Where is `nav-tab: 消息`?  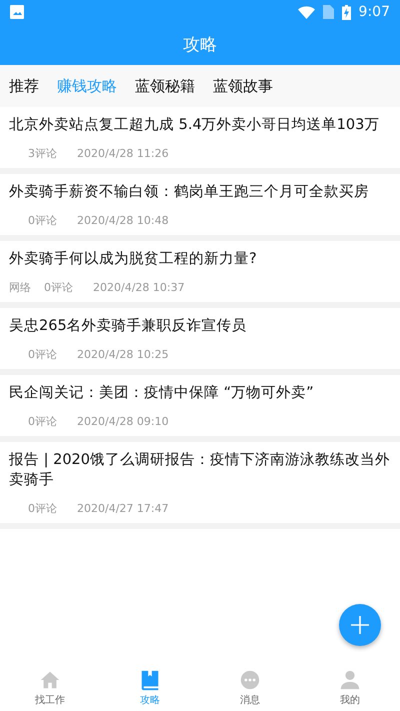
nav-tab: 消息 is located at coordinates (250, 688).